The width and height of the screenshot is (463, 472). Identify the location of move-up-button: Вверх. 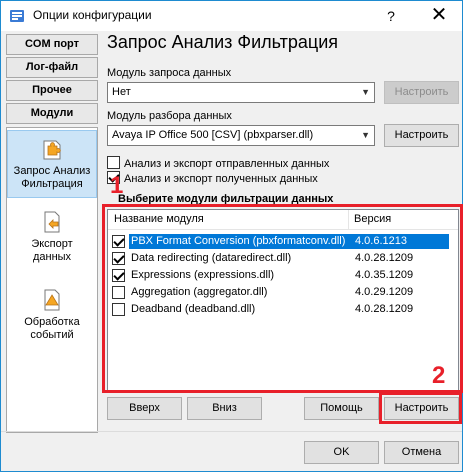
(144, 408).